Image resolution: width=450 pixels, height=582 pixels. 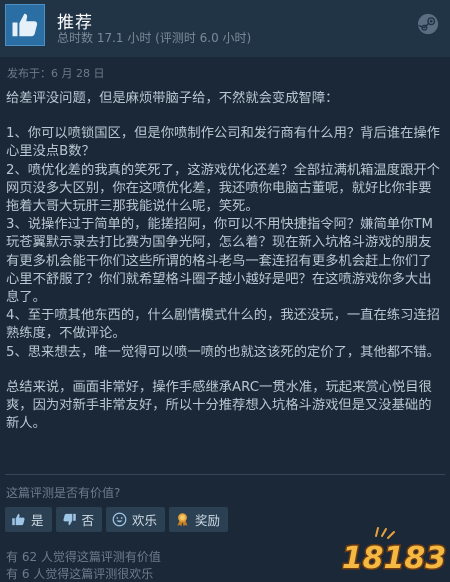 What do you see at coordinates (225, 28) in the screenshot?
I see `review-header: 推荐 总时数 17.1 小时 (评测时 6.0 小时)` at bounding box center [225, 28].